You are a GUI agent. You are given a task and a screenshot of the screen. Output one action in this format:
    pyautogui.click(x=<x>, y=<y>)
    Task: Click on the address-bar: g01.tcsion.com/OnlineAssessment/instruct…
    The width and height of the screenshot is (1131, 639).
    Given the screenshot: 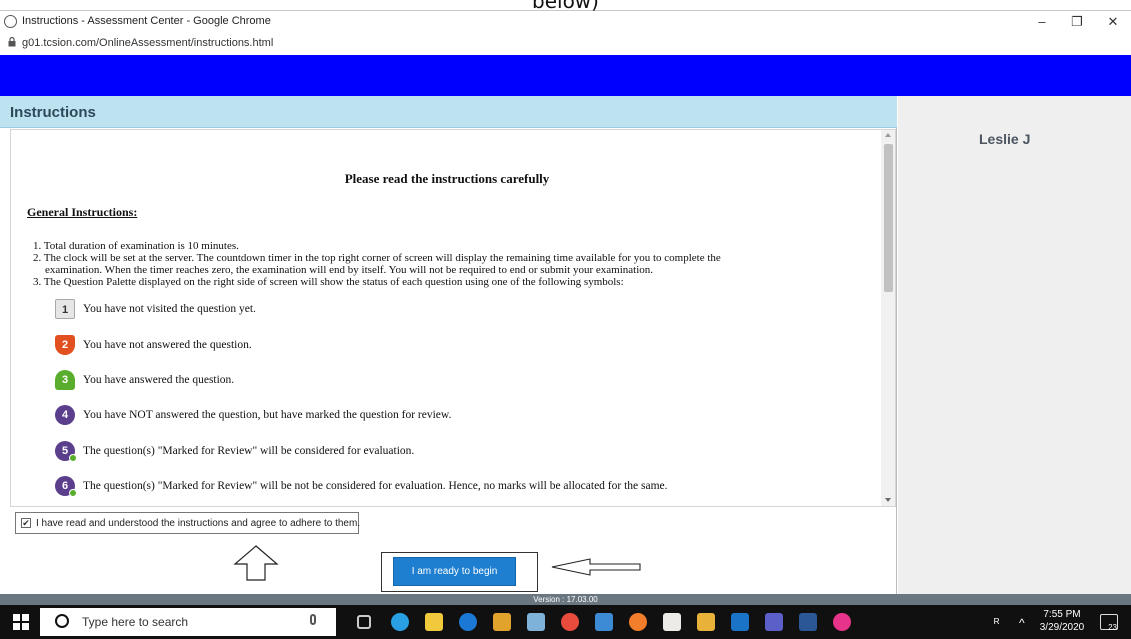 What is the action you would take?
    pyautogui.click(x=565, y=43)
    